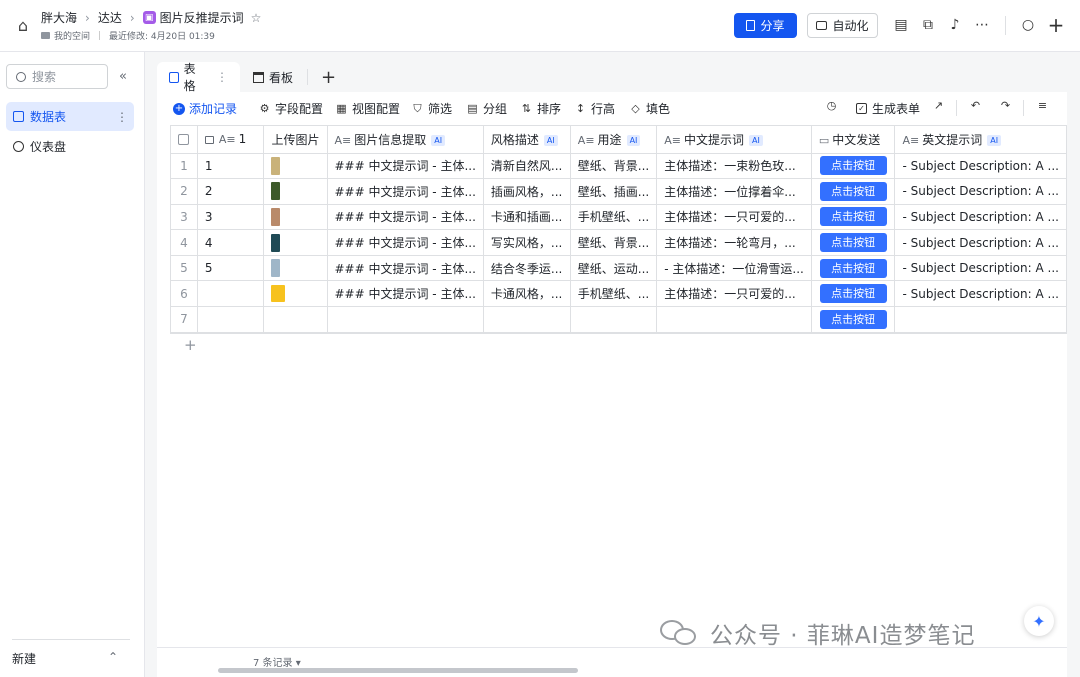 Image resolution: width=1080 pixels, height=677 pixels. Describe the element at coordinates (70, 116) in the screenshot. I see `sidebar-item-datatable: 数据表 ⋮` at that location.